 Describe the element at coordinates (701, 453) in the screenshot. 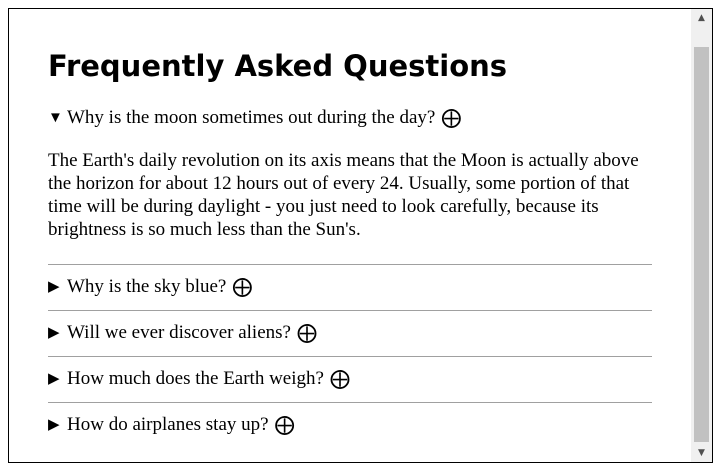

I see `scroll-down-arrow-icon: ▼` at that location.